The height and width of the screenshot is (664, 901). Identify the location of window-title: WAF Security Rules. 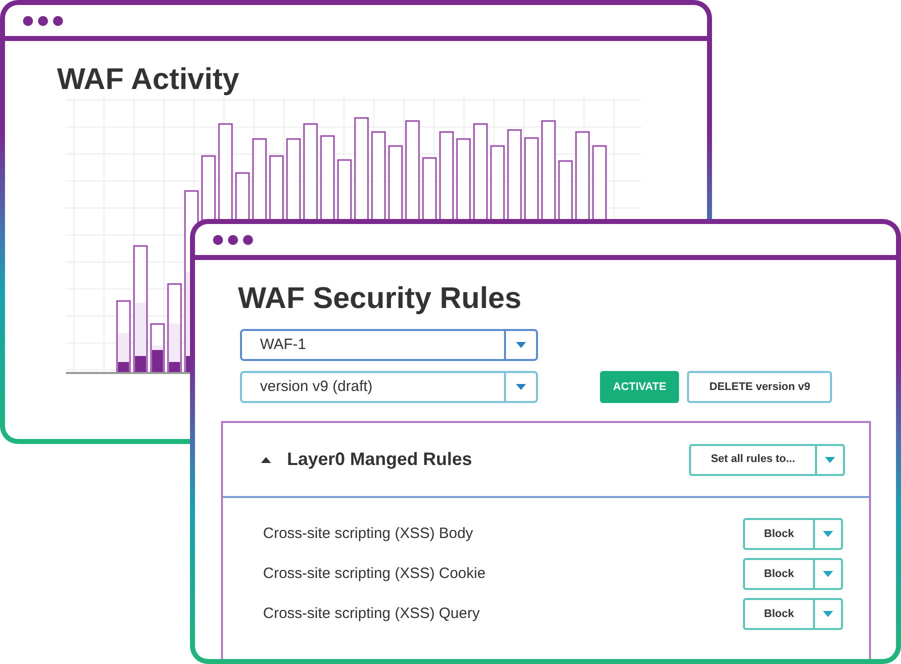
(380, 298).